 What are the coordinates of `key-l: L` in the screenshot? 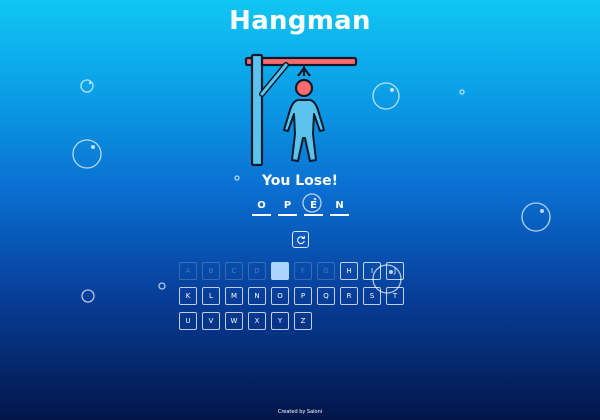 It's located at (211, 296).